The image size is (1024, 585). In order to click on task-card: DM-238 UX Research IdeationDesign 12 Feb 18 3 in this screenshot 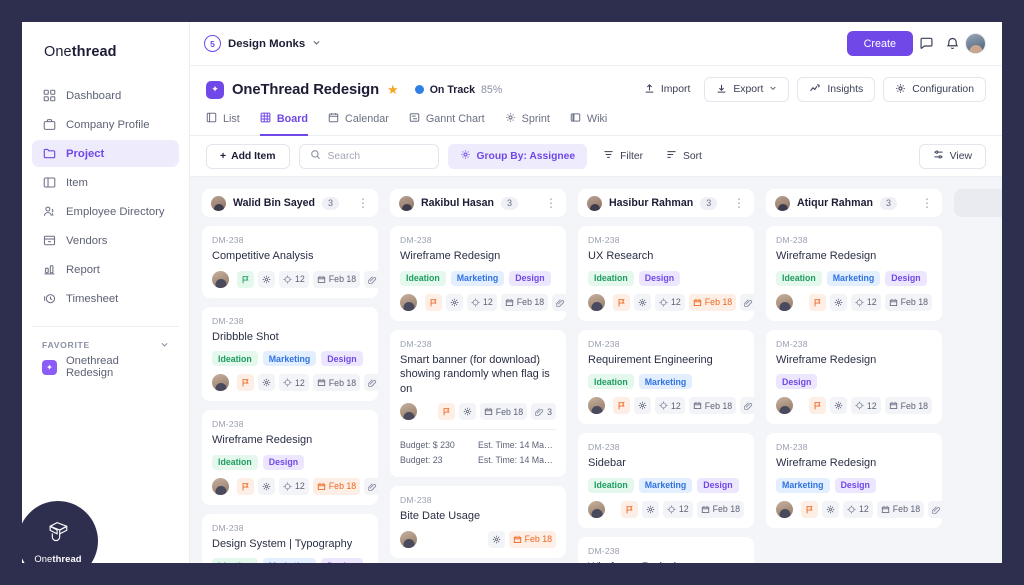, I will do `click(666, 273)`.